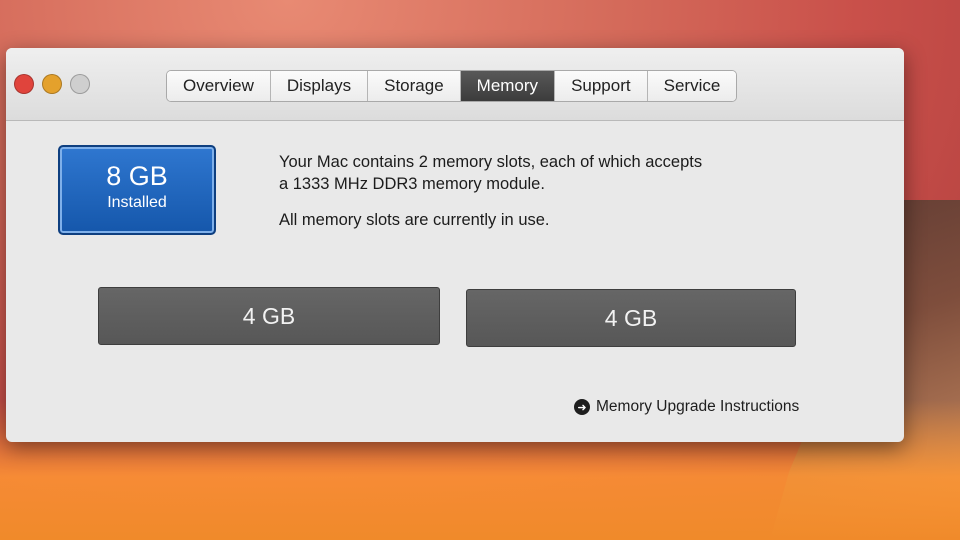 Image resolution: width=960 pixels, height=540 pixels. I want to click on tab-memory: Memory, so click(508, 86).